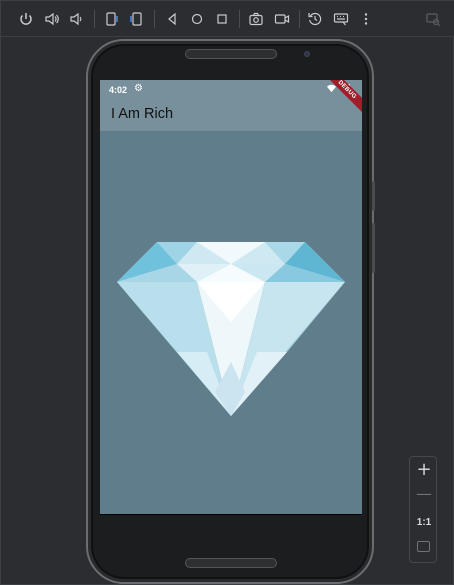 The image size is (454, 585). I want to click on zoom-in-button: +, so click(424, 470).